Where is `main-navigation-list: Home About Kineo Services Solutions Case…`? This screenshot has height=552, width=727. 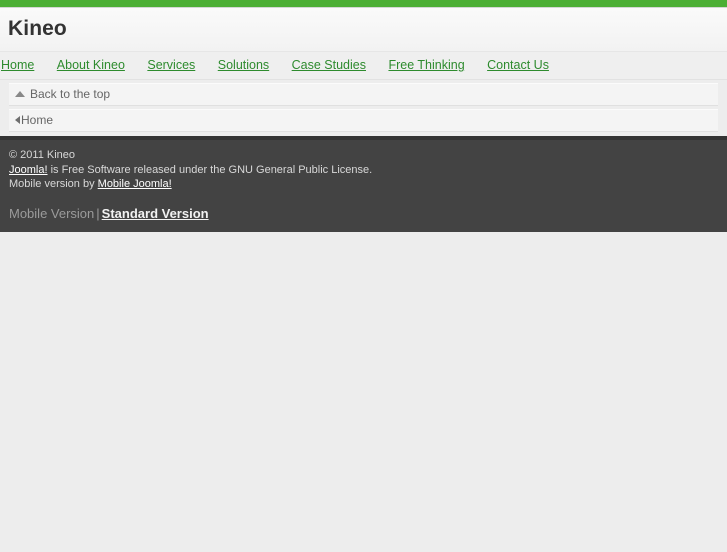 main-navigation-list: Home About Kineo Services Solutions Case… is located at coordinates (363, 65).